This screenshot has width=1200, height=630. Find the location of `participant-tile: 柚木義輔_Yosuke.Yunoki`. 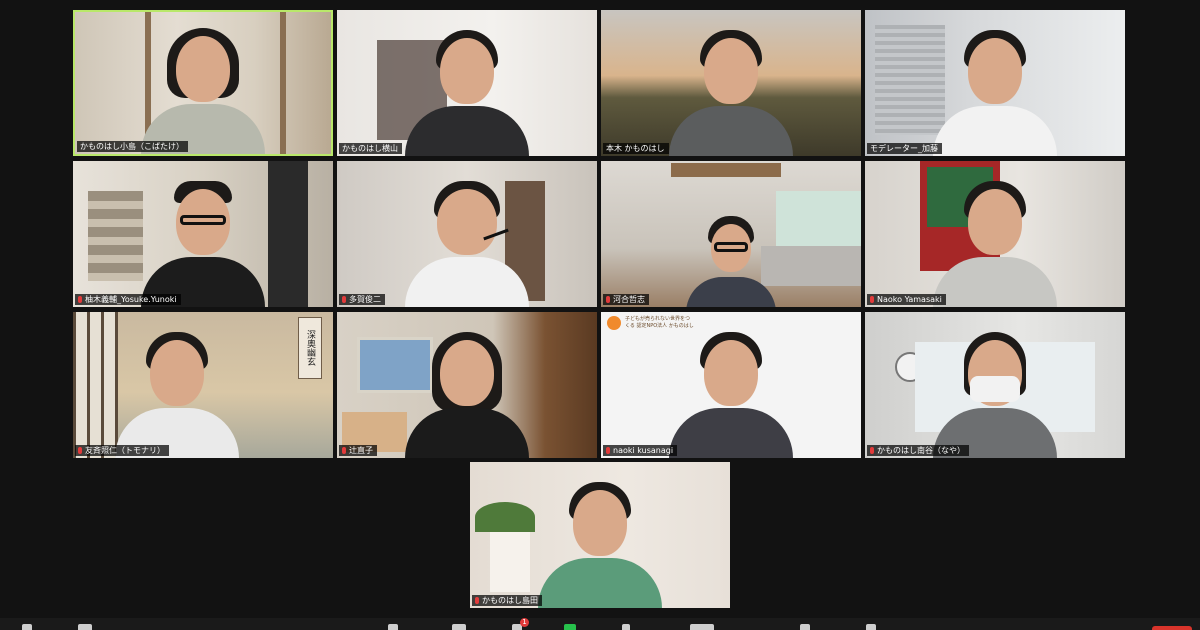

participant-tile: 柚木義輔_Yosuke.Yunoki is located at coordinates (203, 234).